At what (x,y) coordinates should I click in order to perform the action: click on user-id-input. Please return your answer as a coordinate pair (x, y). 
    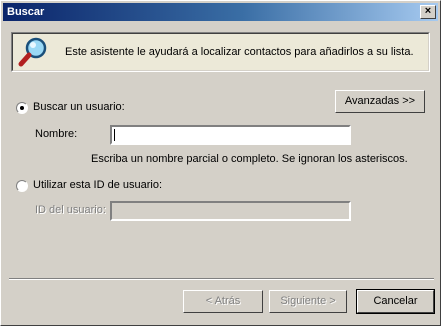
    Looking at the image, I should click on (230, 211).